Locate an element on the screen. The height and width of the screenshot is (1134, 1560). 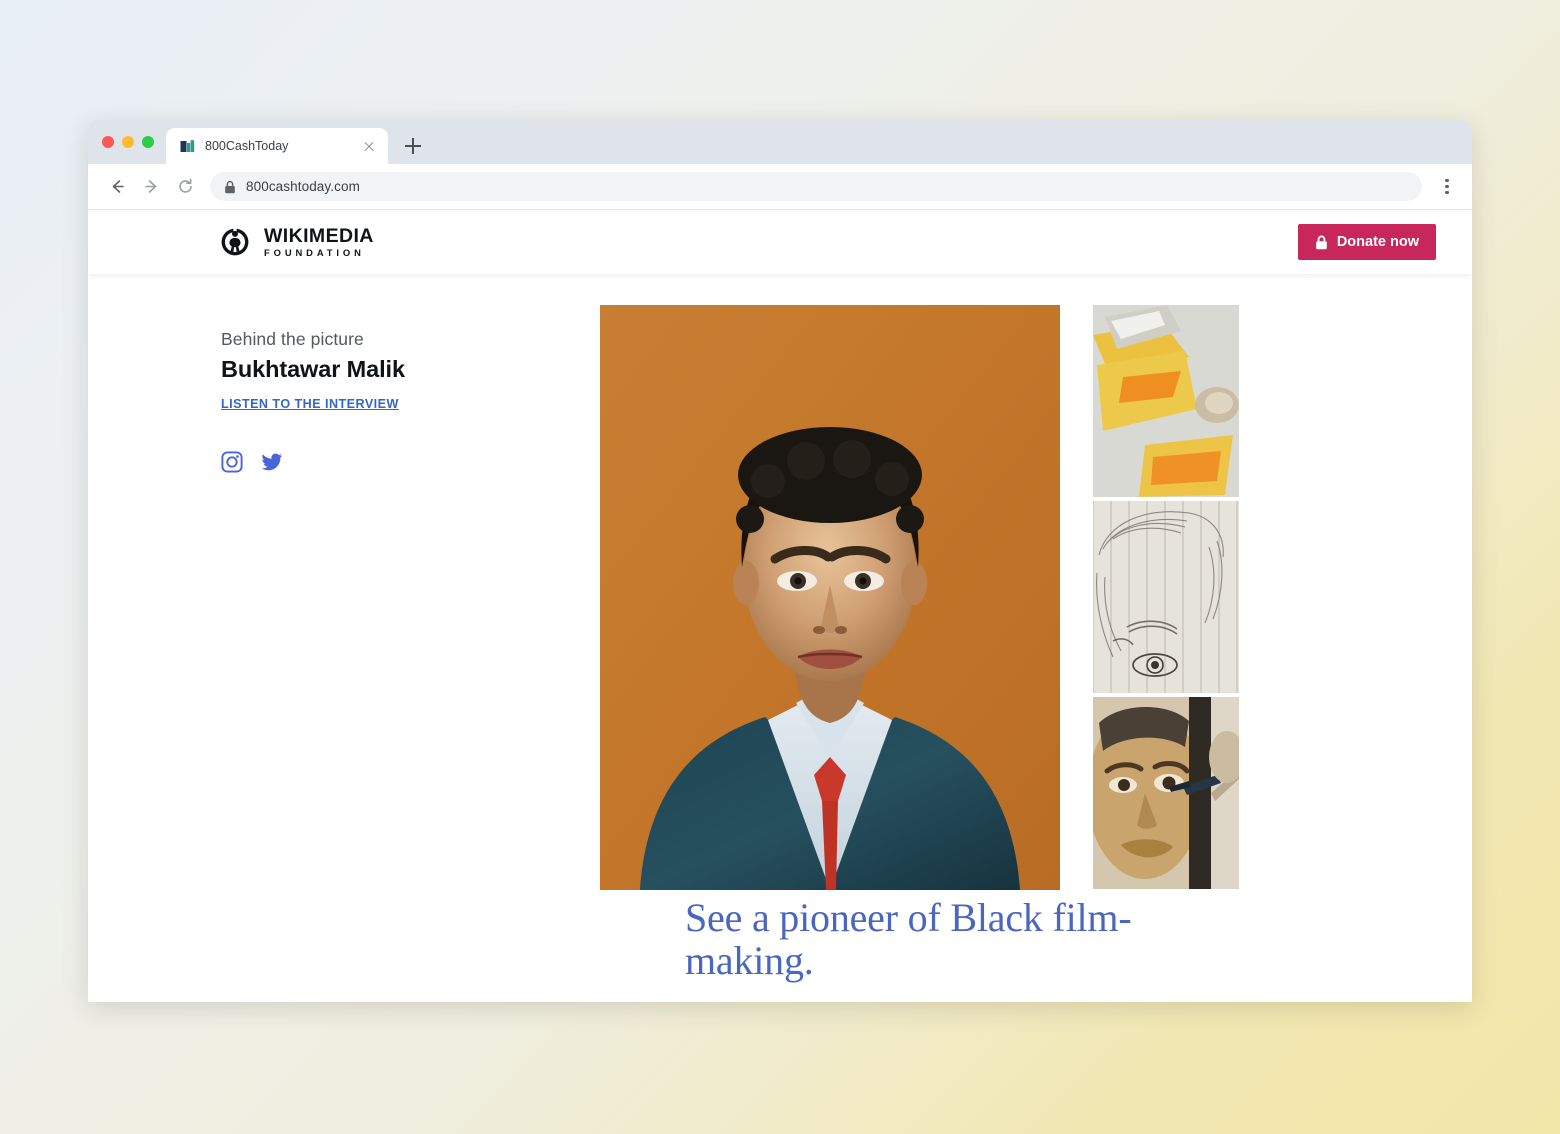
close-icon is located at coordinates (369, 146).